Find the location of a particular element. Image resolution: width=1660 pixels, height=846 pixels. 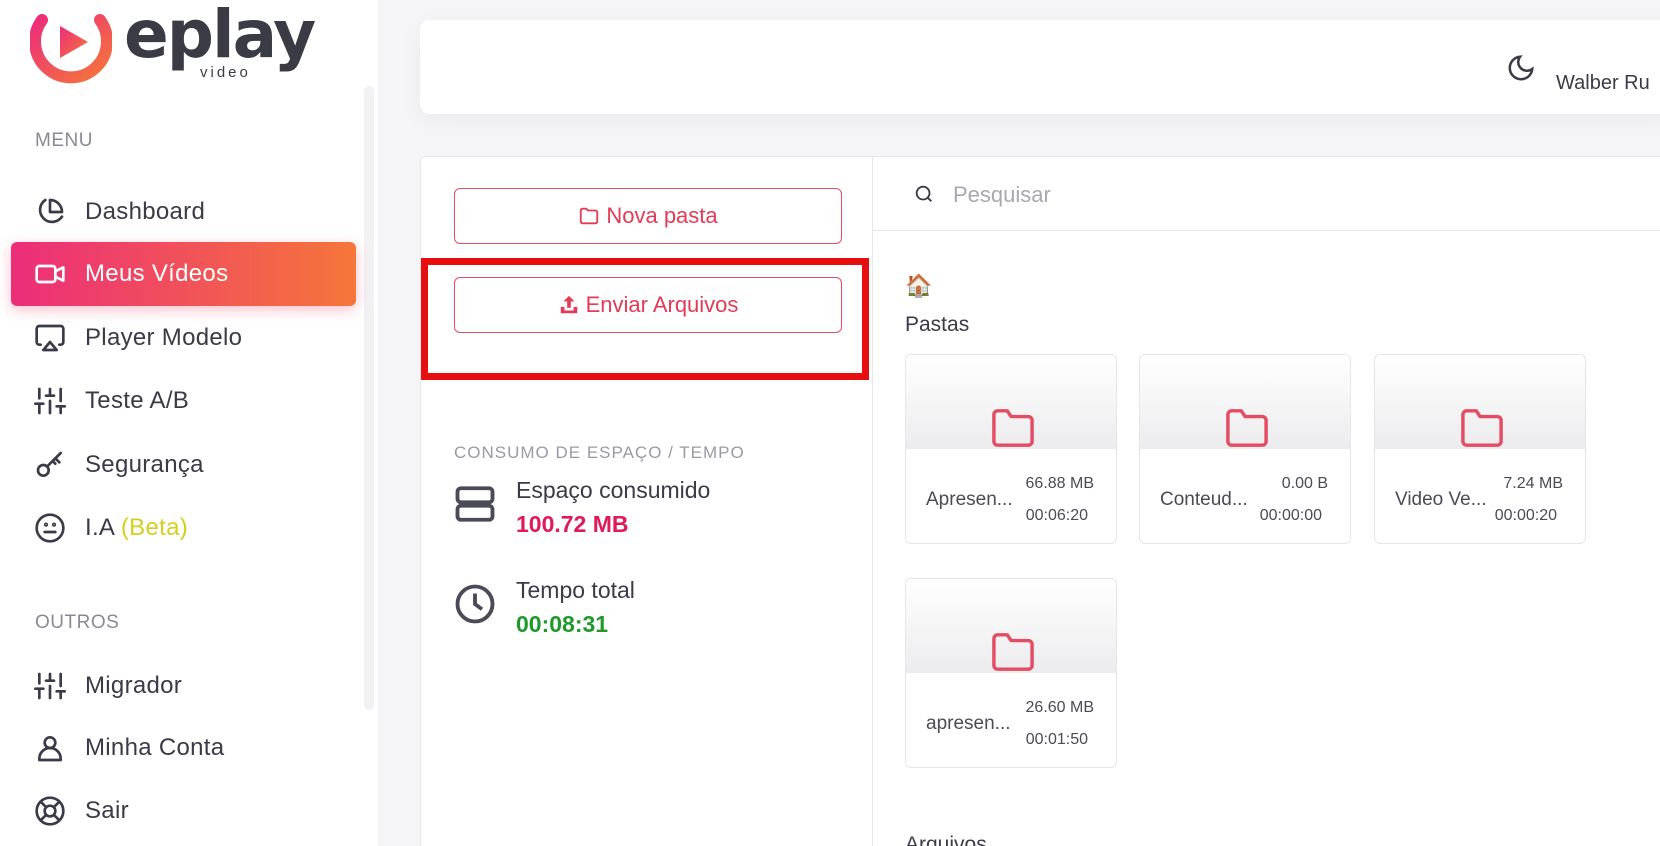

brand-tagline: video is located at coordinates (225, 72).